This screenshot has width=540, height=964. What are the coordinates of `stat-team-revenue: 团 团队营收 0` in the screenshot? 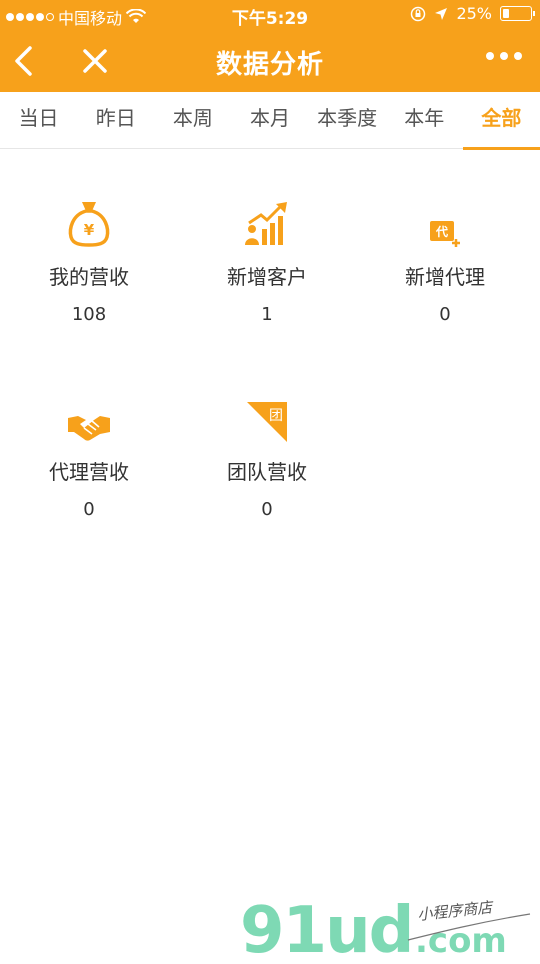 It's located at (267, 455).